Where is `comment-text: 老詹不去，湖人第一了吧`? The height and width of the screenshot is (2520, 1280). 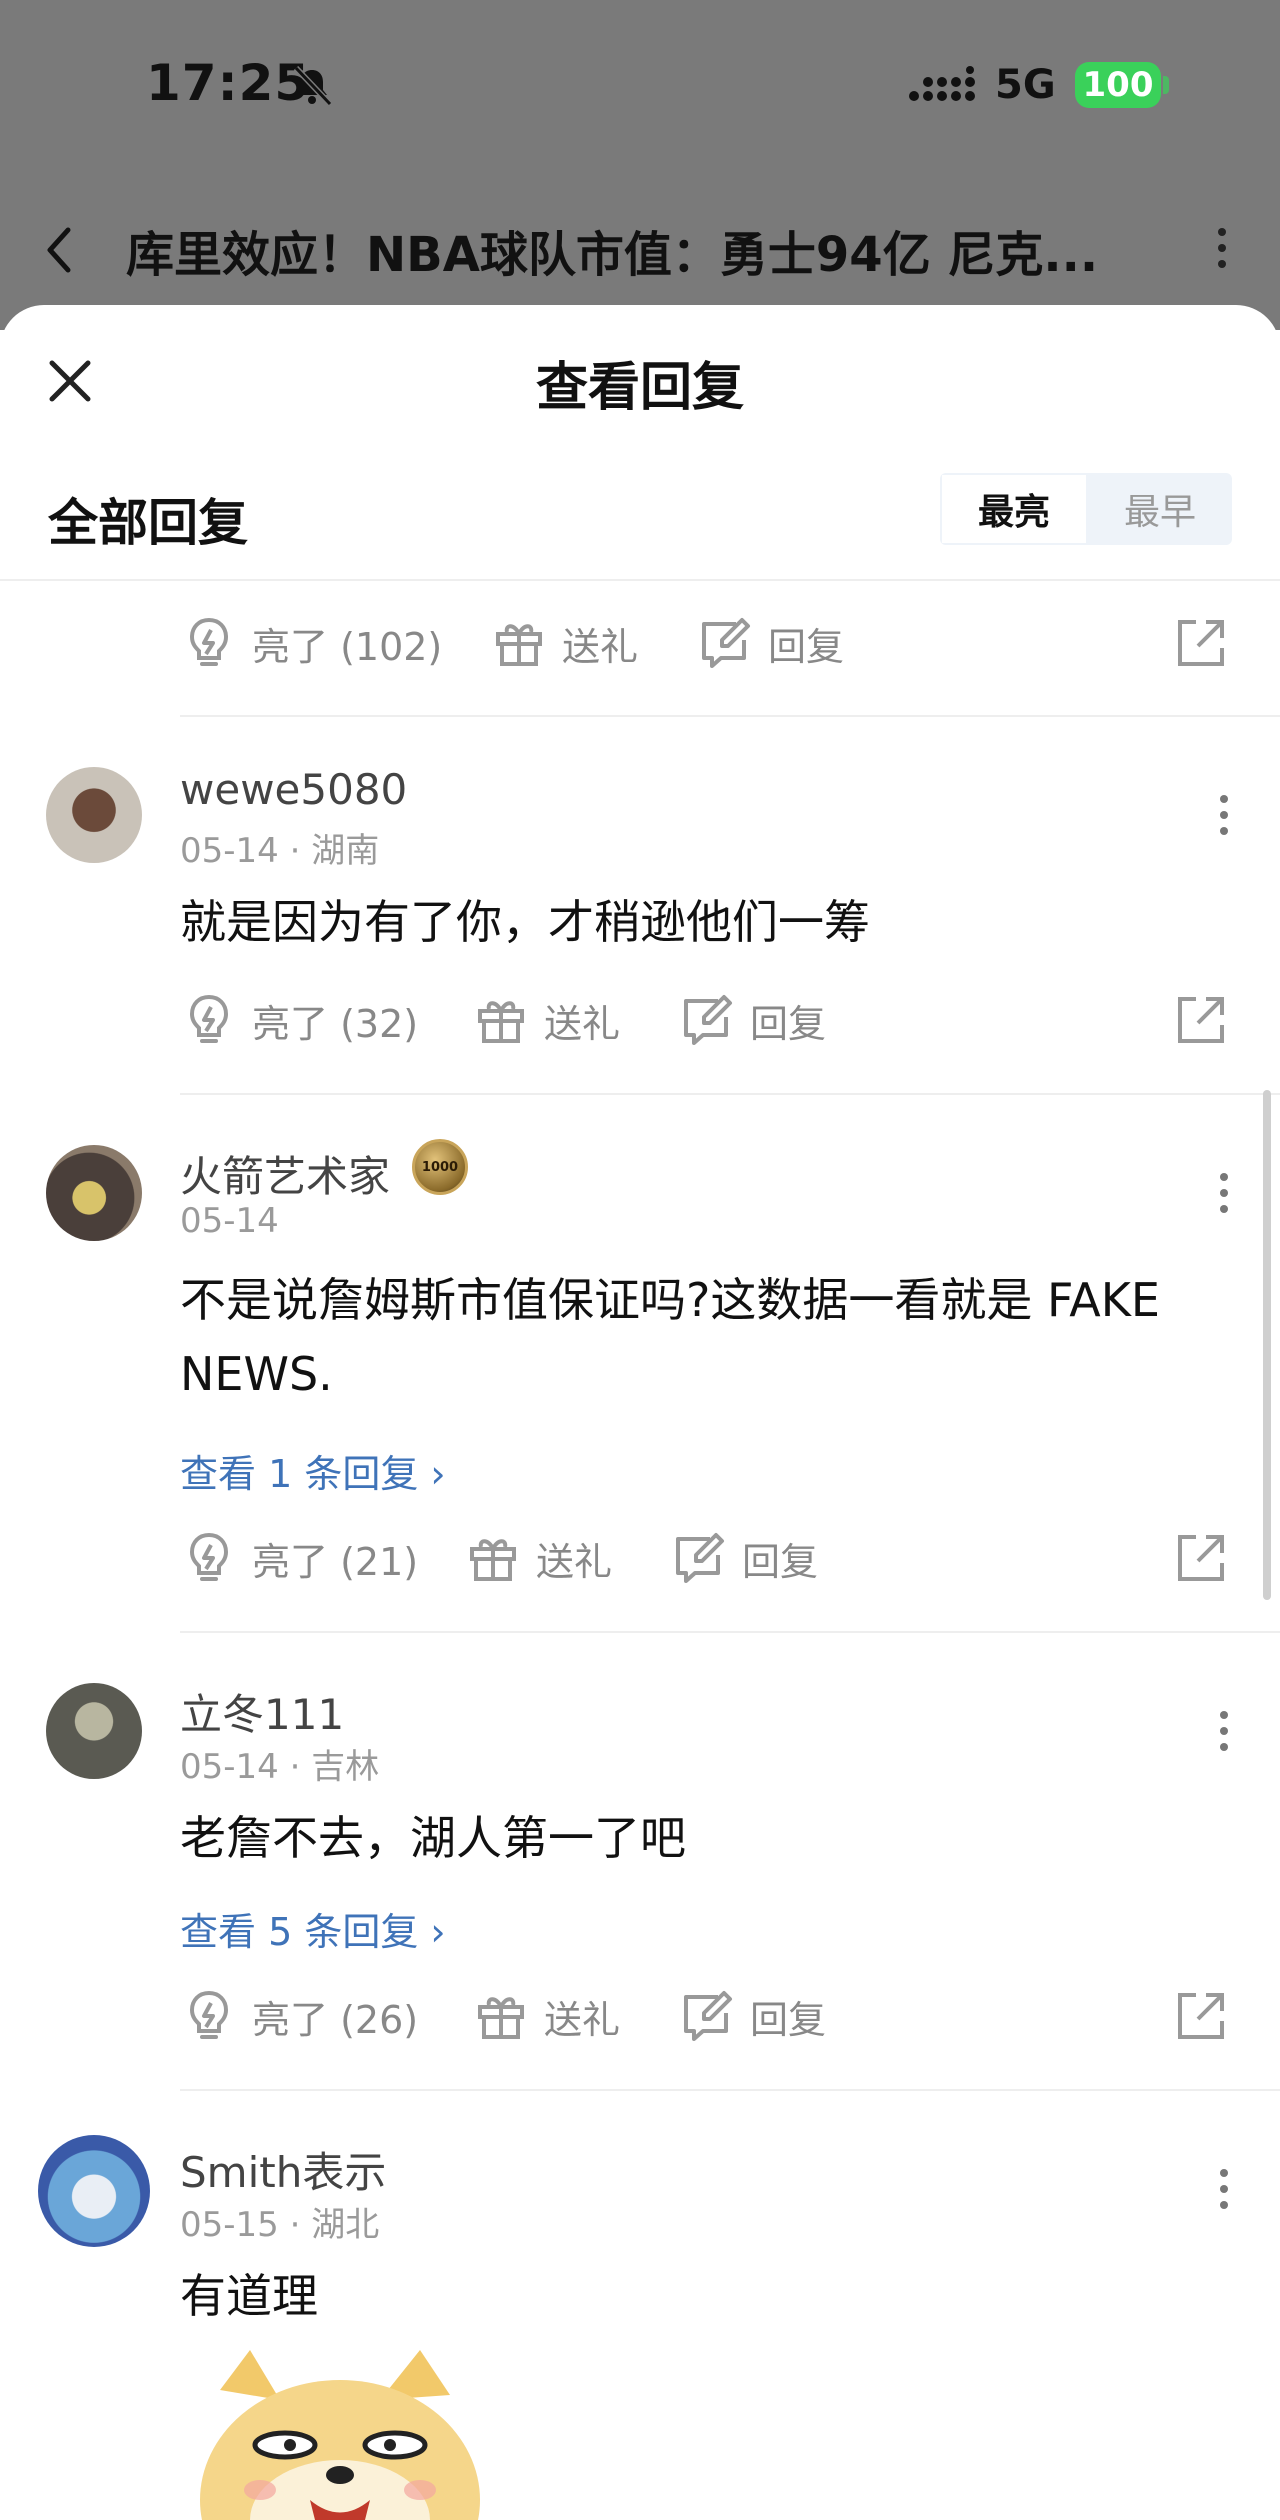 comment-text: 老詹不去，湖人第一了吧 is located at coordinates (433, 1838).